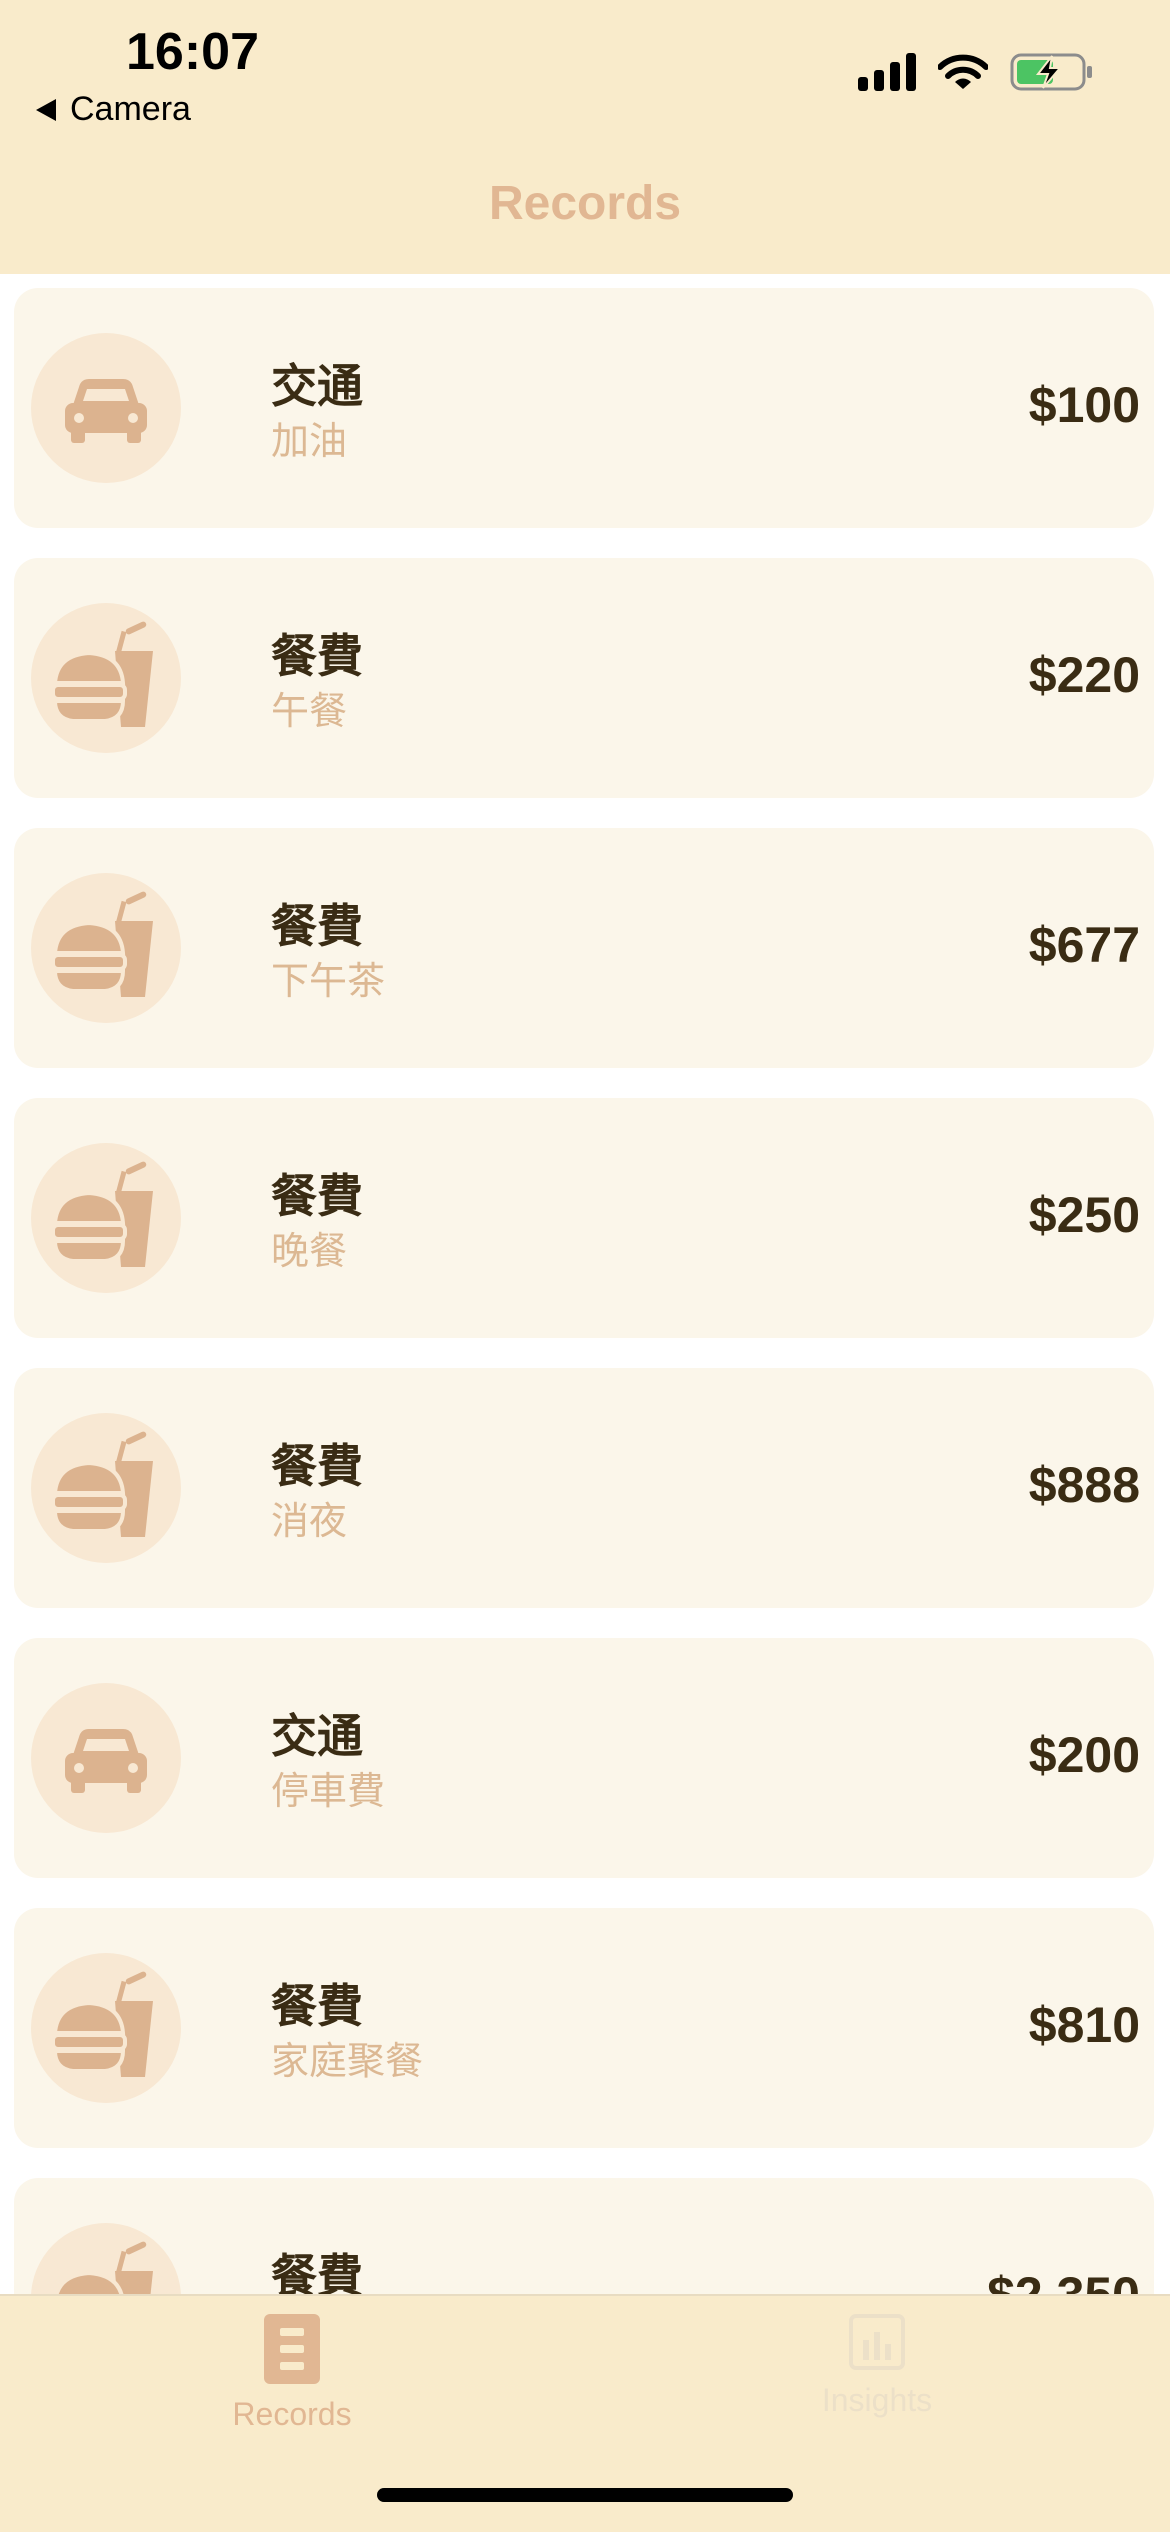  Describe the element at coordinates (585, 137) in the screenshot. I see `header: 16:07 Camera Records` at that location.